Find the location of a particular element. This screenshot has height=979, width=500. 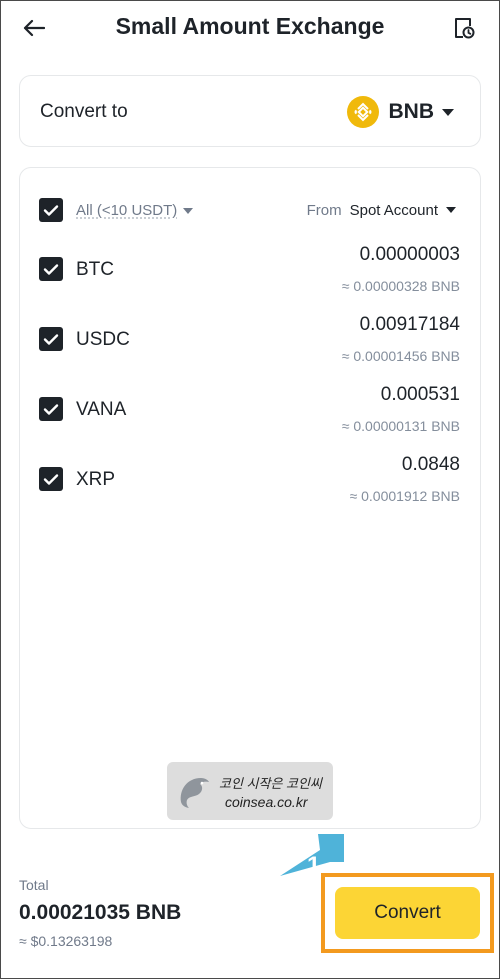

asset-amount: 0.00917184 is located at coordinates (409, 324).